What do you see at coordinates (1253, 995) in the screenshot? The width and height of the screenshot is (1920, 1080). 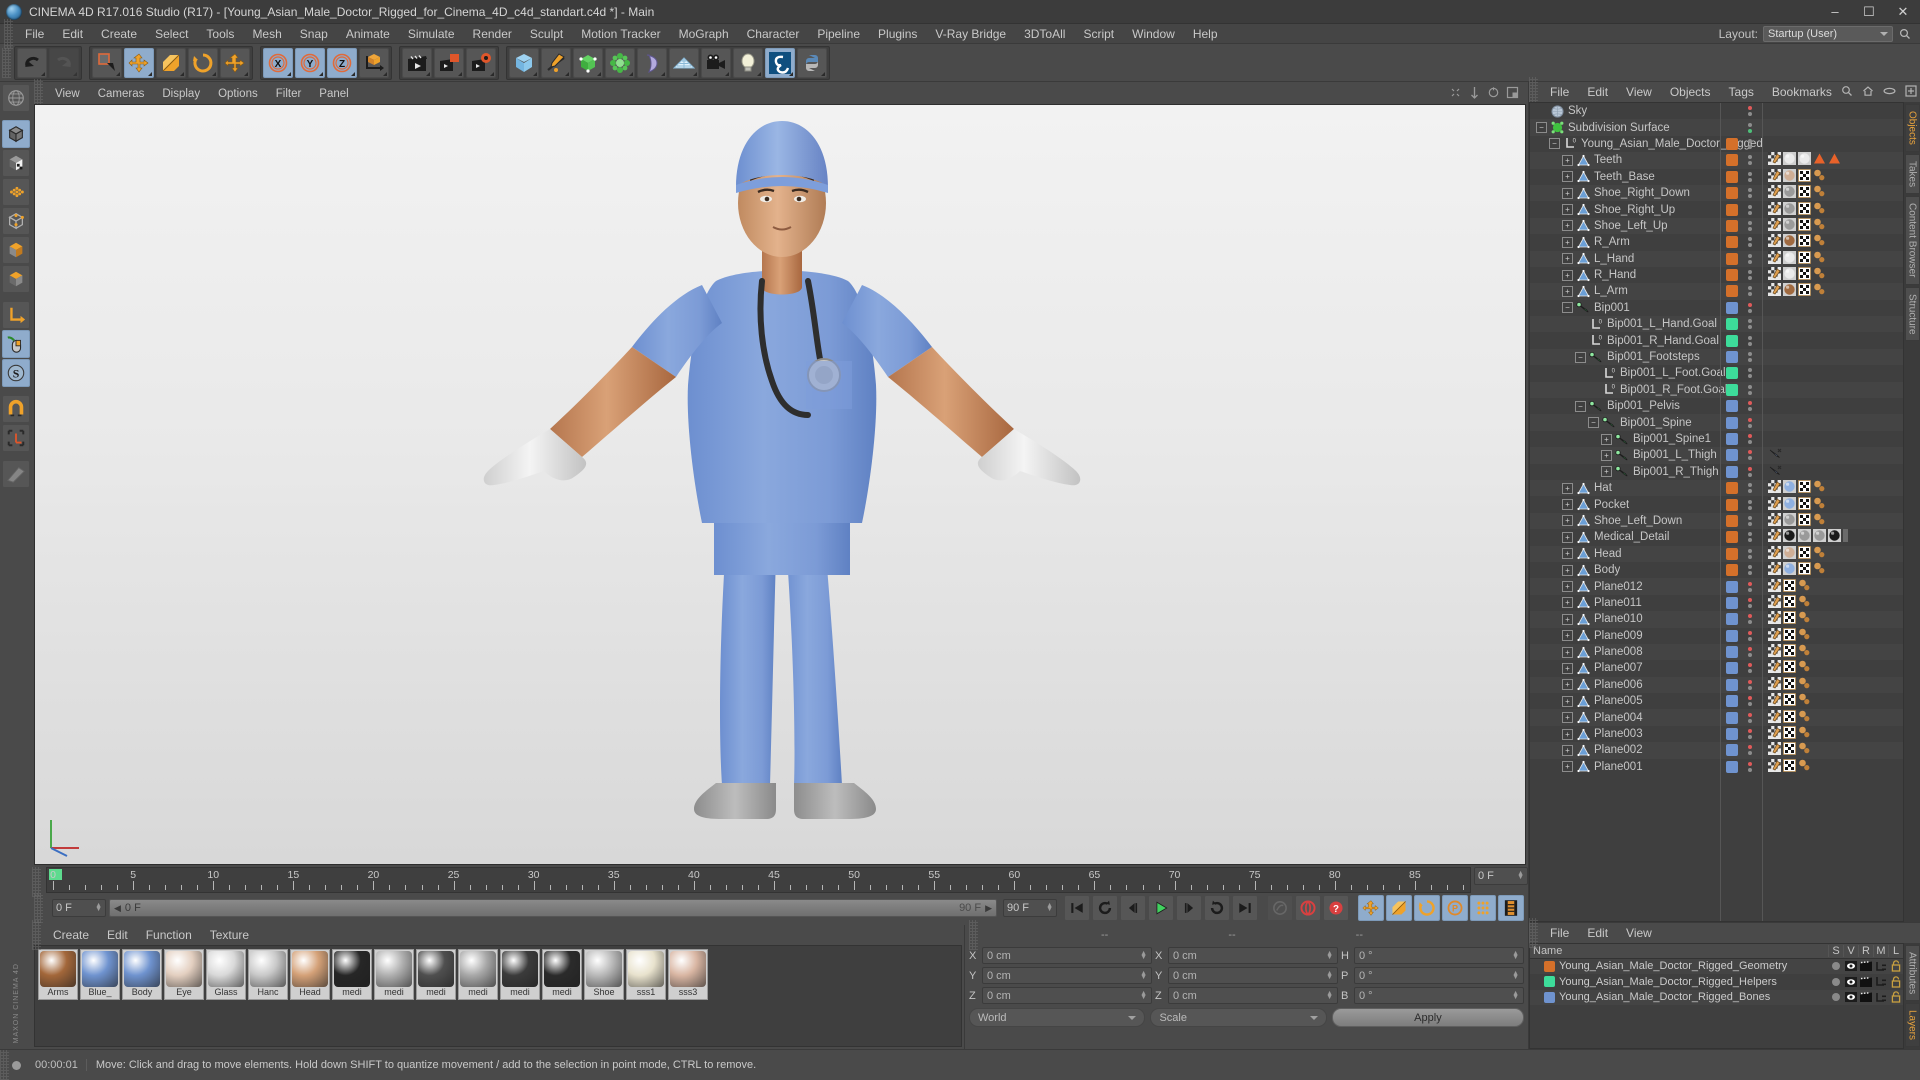 I see `size-z-input: 0 cm ▲ ▼` at bounding box center [1253, 995].